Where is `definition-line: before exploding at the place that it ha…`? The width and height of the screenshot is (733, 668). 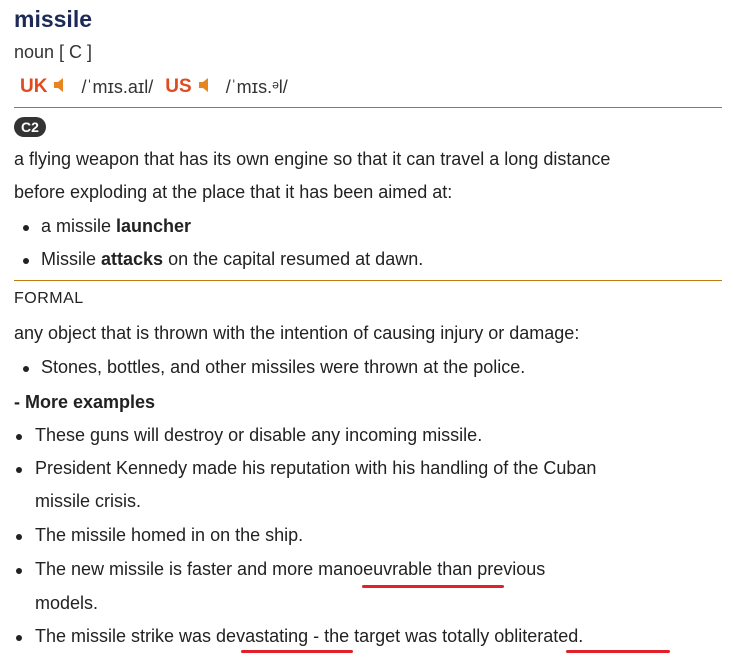
definition-line: before exploding at the place that it ha… is located at coordinates (233, 192).